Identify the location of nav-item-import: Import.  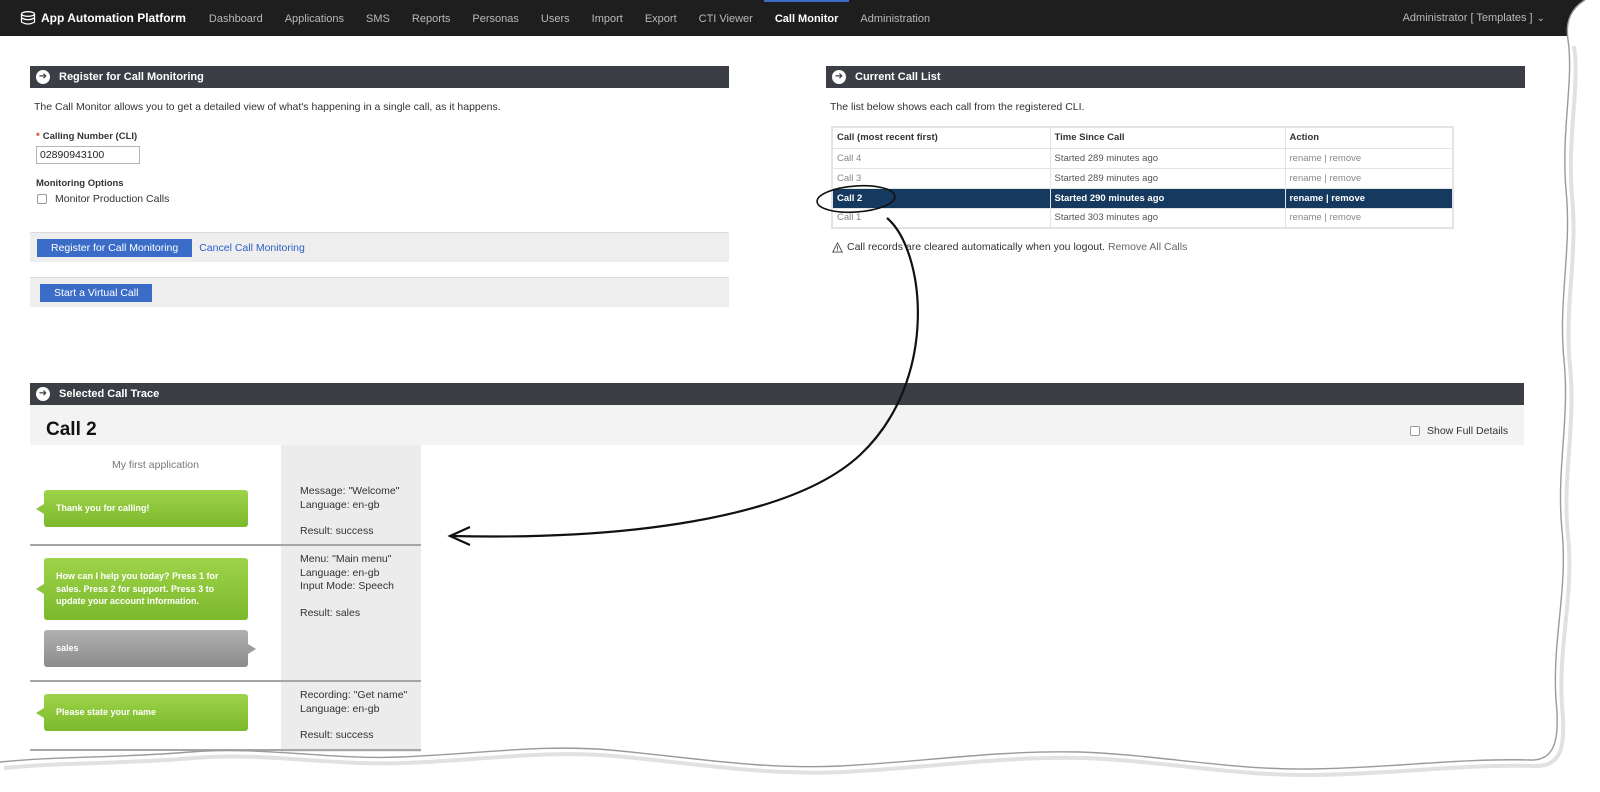
(607, 18).